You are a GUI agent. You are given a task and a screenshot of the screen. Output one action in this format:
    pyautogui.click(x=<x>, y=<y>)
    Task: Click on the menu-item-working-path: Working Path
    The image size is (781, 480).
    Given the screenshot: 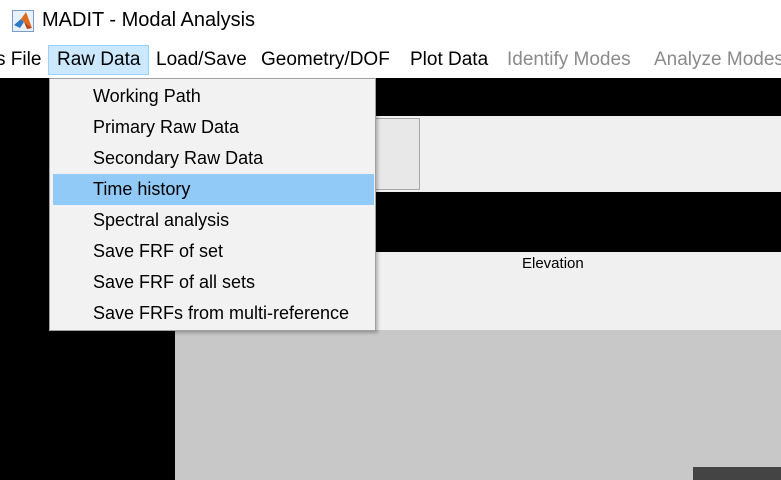 What is the action you would take?
    pyautogui.click(x=213, y=96)
    